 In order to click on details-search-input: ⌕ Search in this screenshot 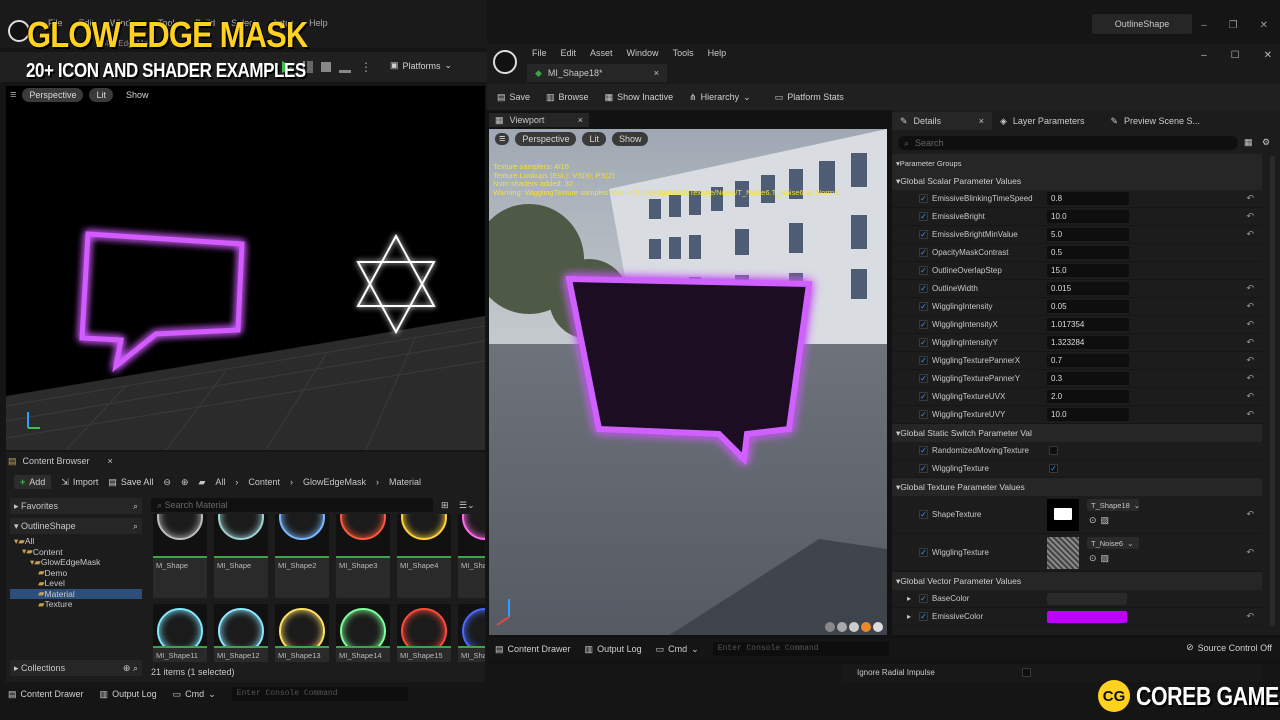, I will do `click(1068, 143)`.